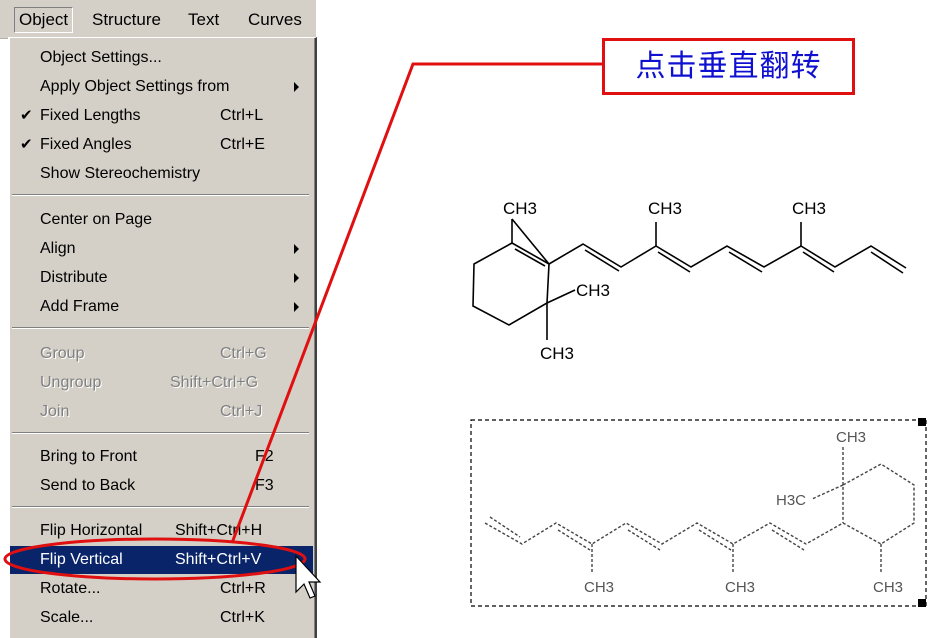  Describe the element at coordinates (689, 279) in the screenshot. I see `molecule-original` at that location.